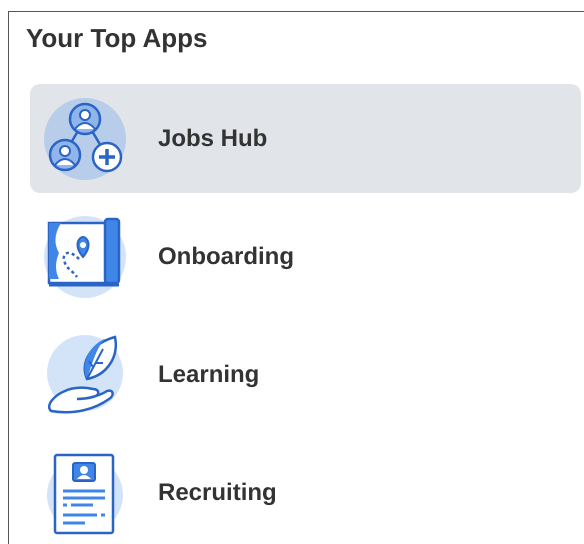 The height and width of the screenshot is (544, 584). What do you see at coordinates (117, 38) in the screenshot?
I see `section-title: Your Top Apps` at bounding box center [117, 38].